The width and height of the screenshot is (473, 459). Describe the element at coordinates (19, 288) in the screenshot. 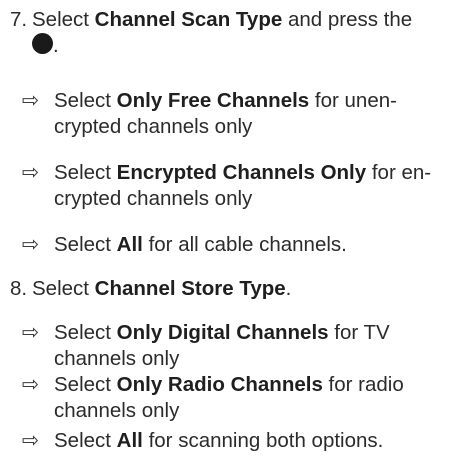

I see `step-number: 8.` at that location.